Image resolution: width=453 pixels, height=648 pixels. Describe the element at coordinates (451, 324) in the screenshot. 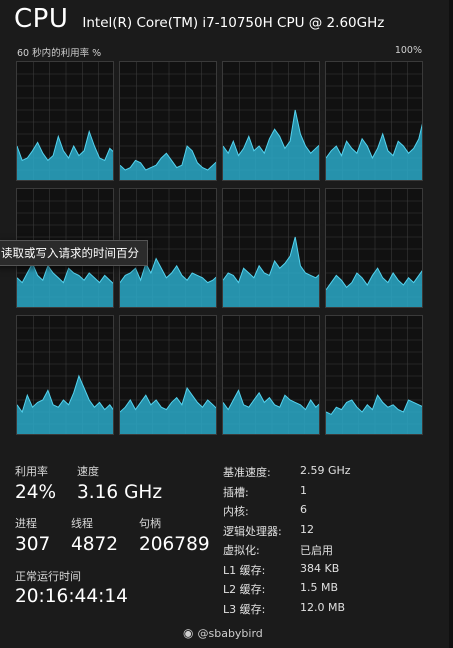

I see `window-edge` at that location.